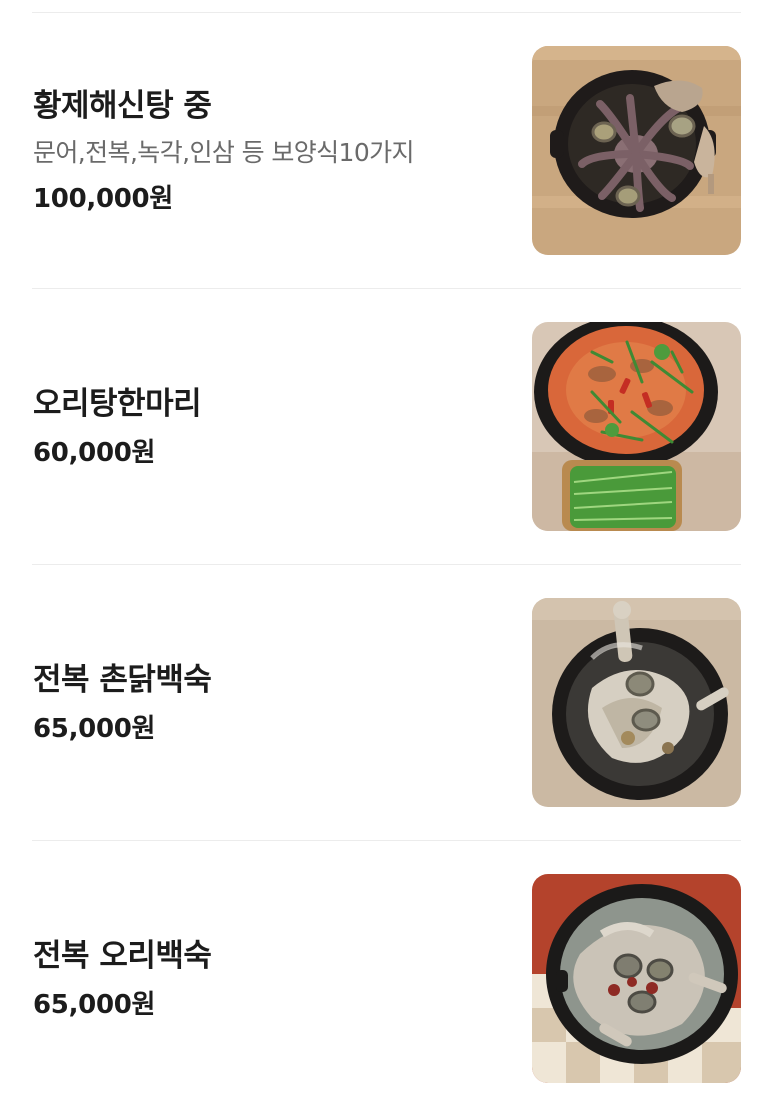 Image resolution: width=773 pixels, height=1117 pixels. I want to click on menu-item-price: 100,000원, so click(103, 199).